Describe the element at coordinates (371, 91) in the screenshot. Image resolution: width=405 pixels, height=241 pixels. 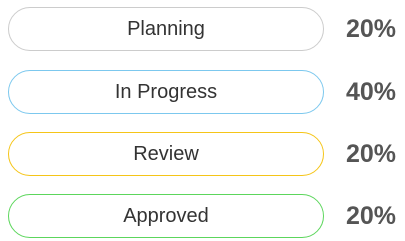
I see `status-percent-in-progress: 40%` at that location.